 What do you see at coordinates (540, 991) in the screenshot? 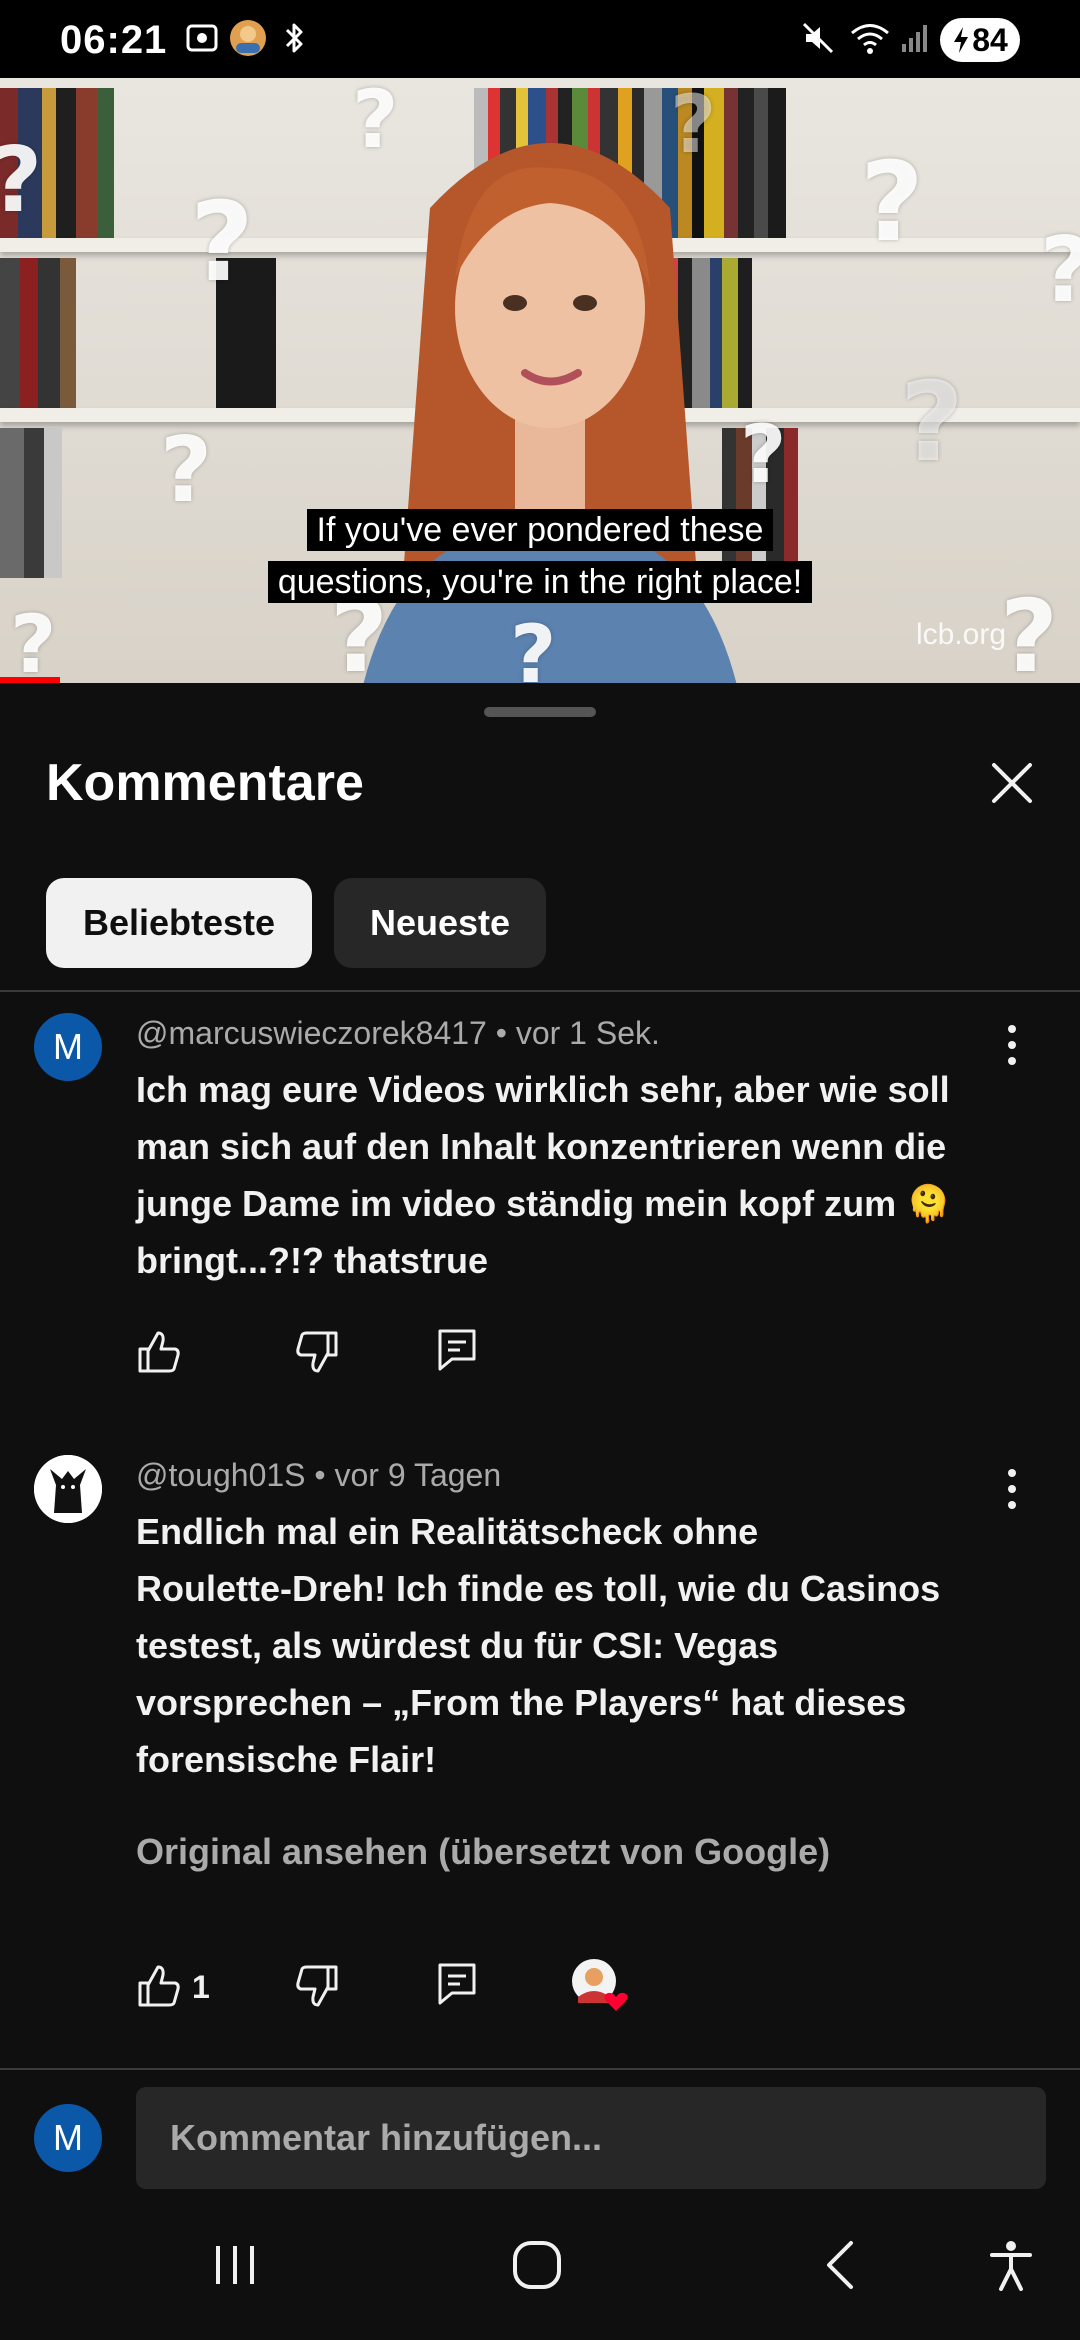
I see `divider` at bounding box center [540, 991].